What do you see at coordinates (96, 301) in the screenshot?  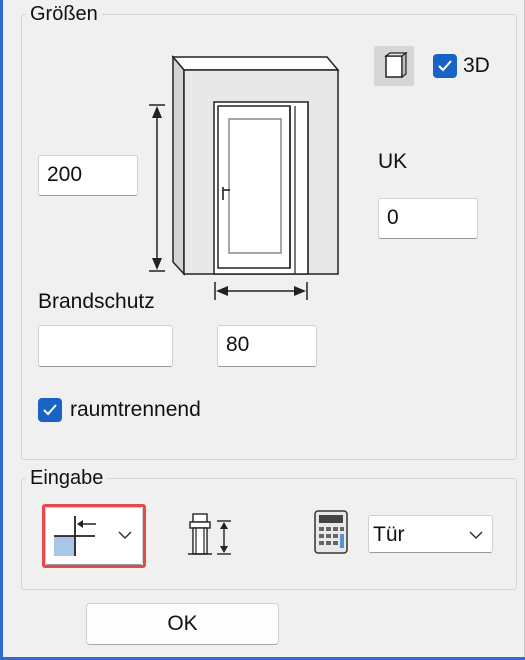 I see `brandschutz-label: Brandschutz` at bounding box center [96, 301].